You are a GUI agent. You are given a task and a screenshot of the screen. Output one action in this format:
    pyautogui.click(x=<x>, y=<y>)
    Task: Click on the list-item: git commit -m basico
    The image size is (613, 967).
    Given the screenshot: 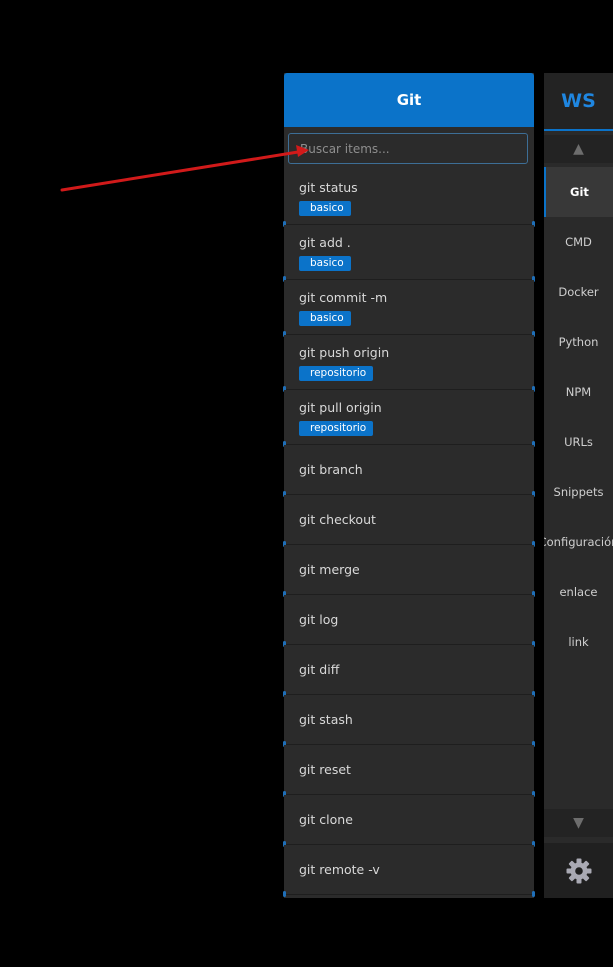 What is the action you would take?
    pyautogui.click(x=409, y=308)
    